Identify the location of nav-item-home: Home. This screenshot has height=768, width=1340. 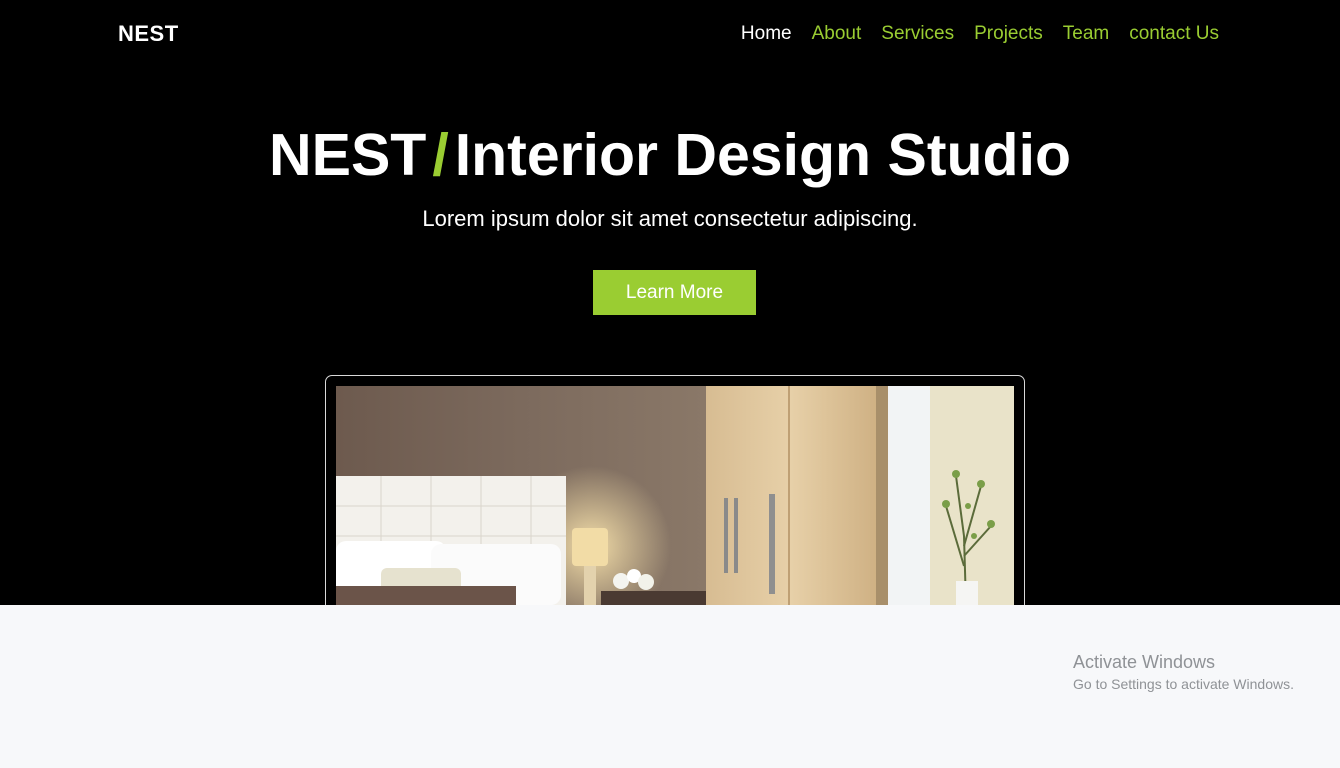
(766, 34).